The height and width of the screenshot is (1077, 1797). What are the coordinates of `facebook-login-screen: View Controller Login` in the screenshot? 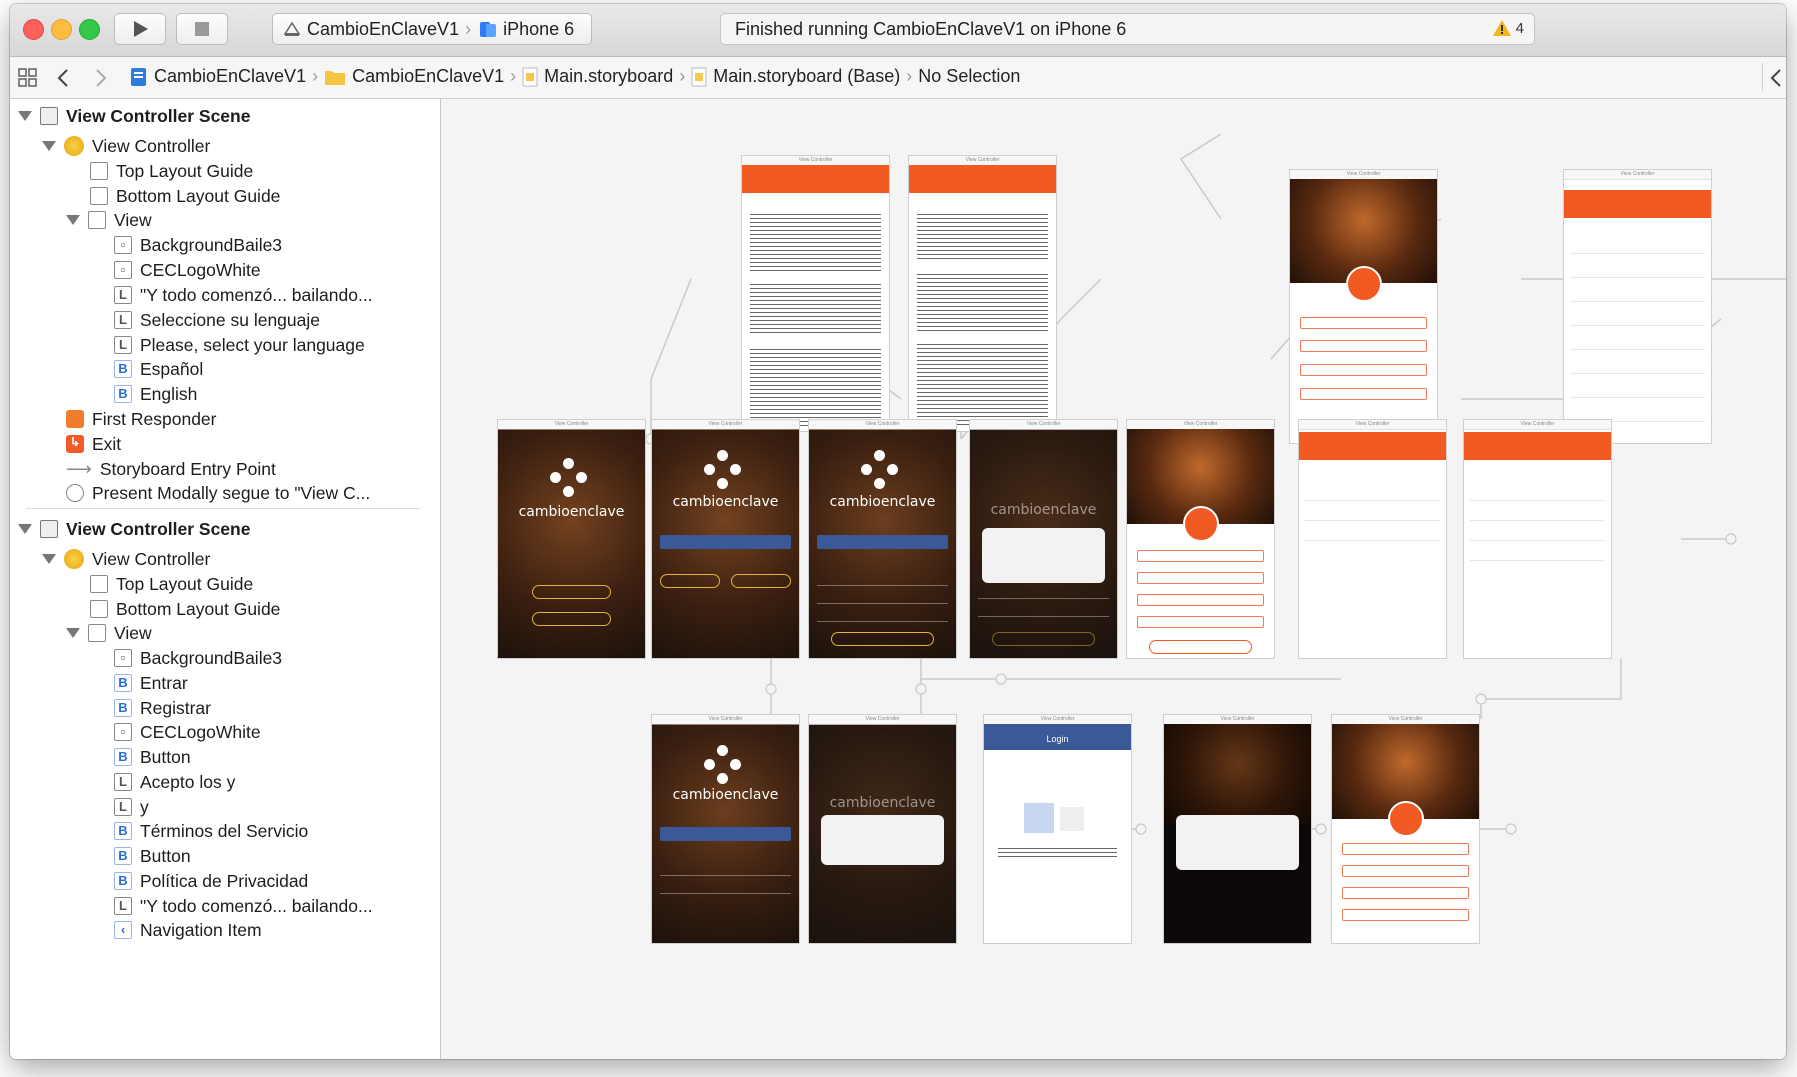 It's located at (1057, 829).